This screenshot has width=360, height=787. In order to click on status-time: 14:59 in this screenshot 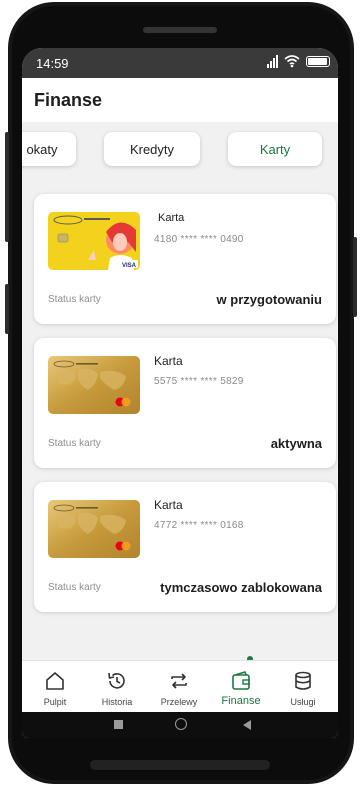, I will do `click(52, 63)`.